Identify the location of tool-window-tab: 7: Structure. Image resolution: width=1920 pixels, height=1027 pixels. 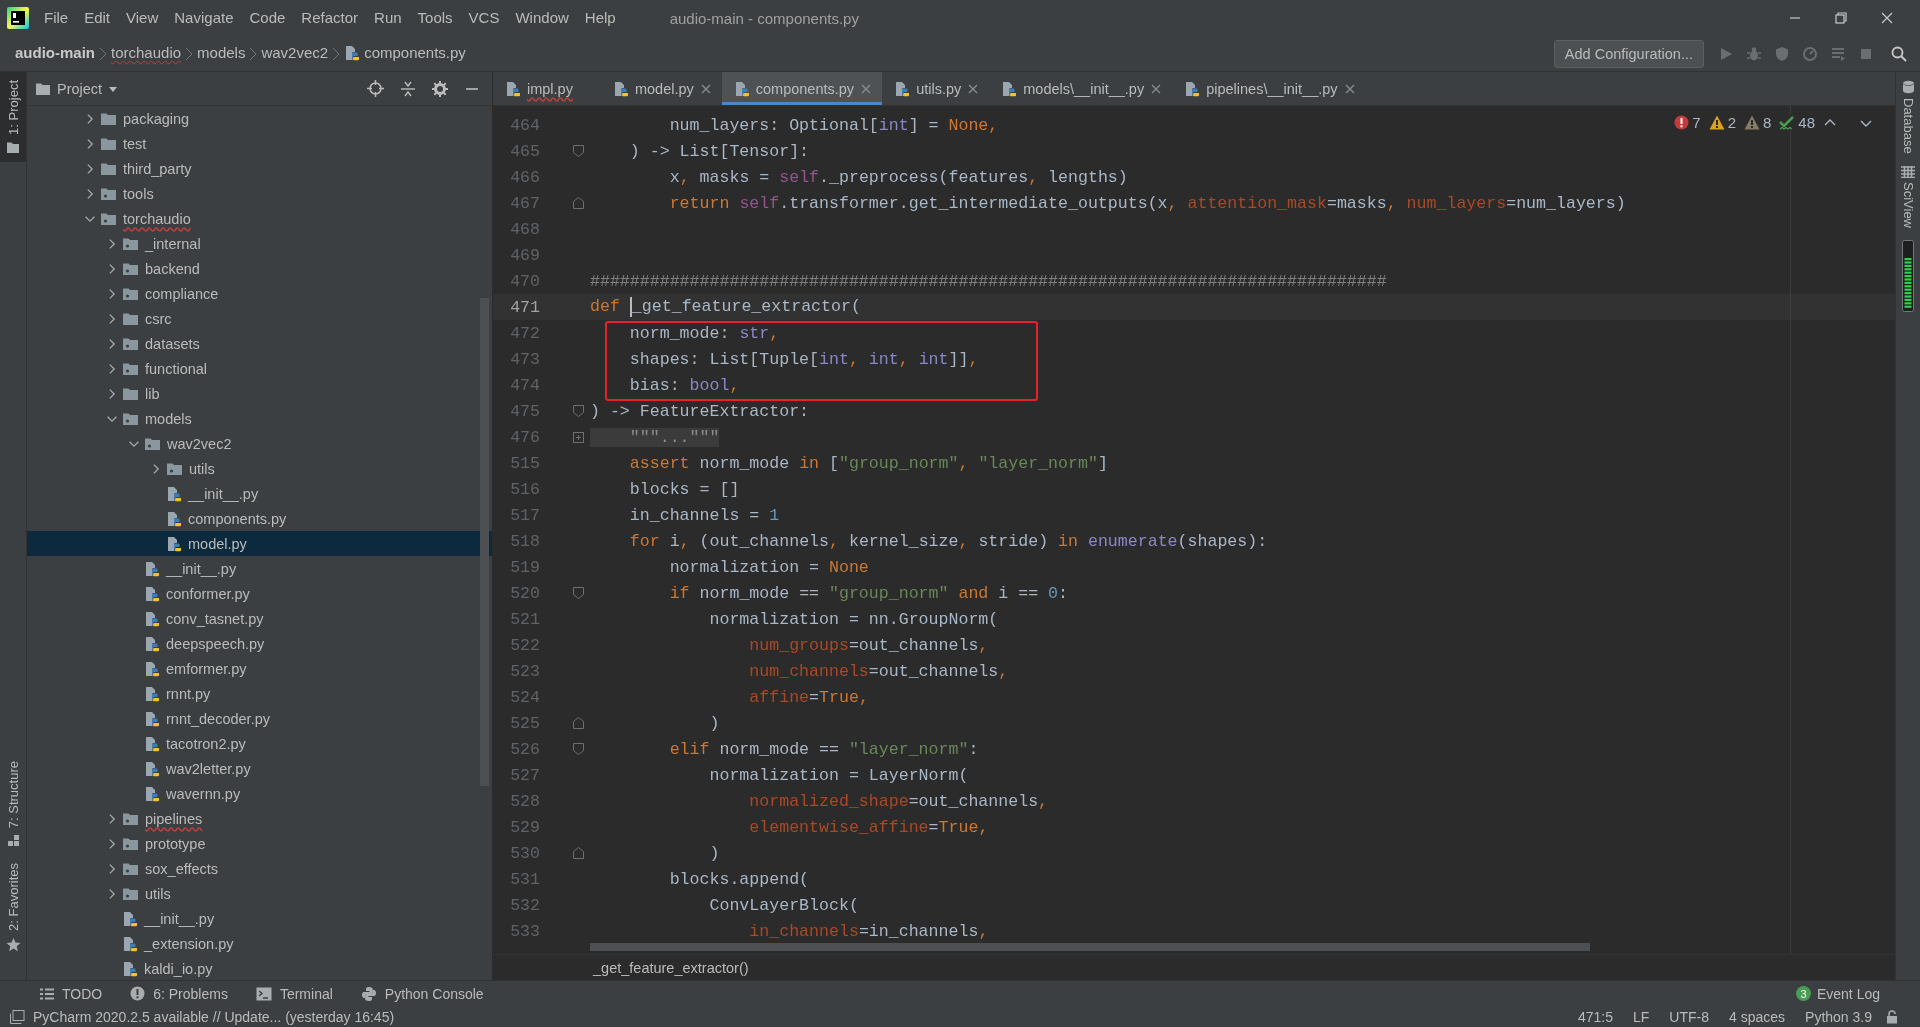
(13, 804).